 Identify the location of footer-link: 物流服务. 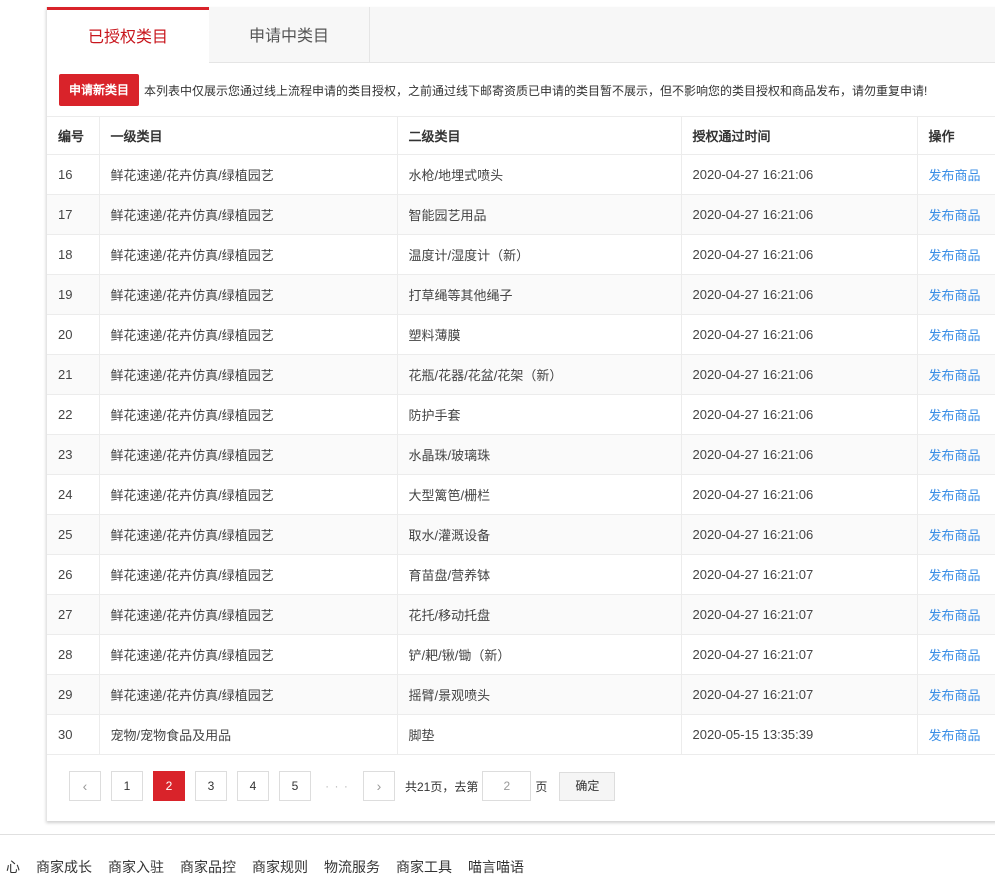
(352, 867).